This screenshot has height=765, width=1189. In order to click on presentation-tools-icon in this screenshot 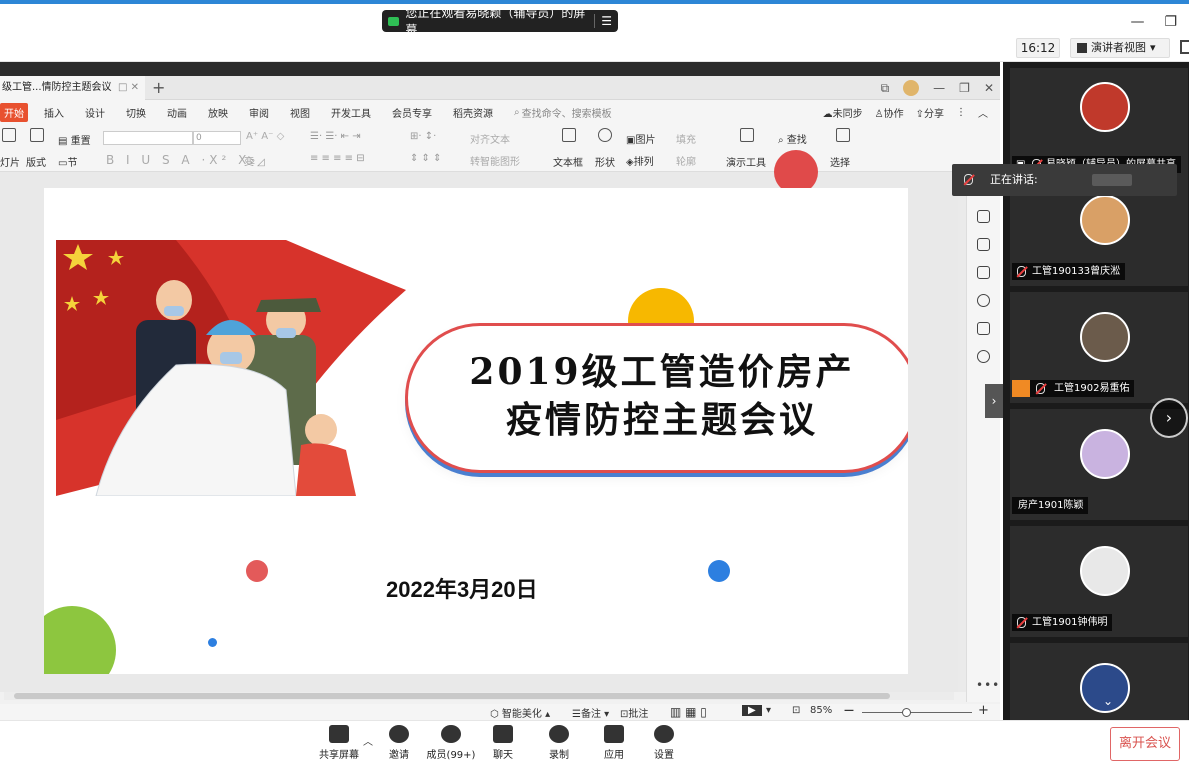, I will do `click(747, 135)`.